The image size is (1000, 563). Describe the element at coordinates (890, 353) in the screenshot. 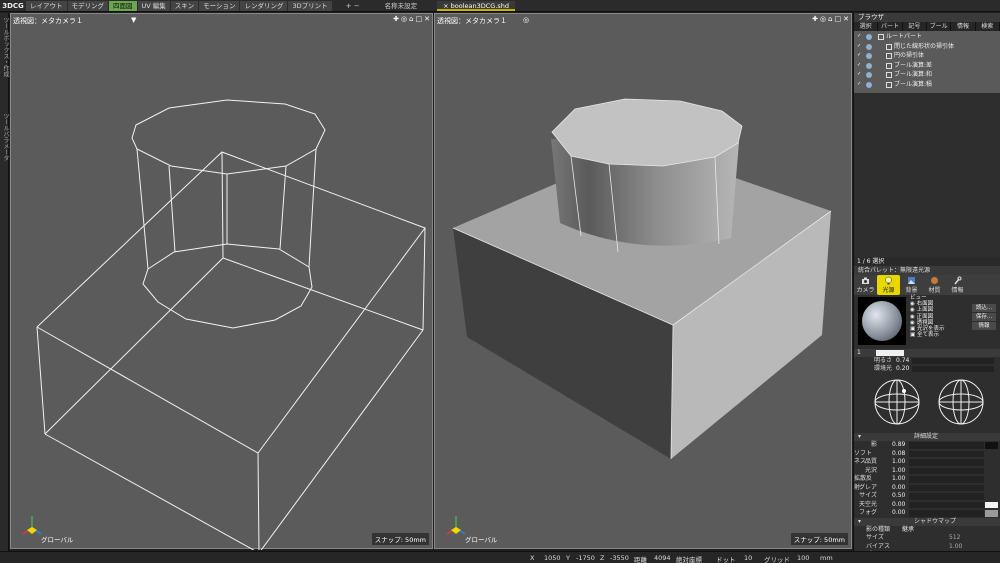

I see `light-color-swatch` at that location.